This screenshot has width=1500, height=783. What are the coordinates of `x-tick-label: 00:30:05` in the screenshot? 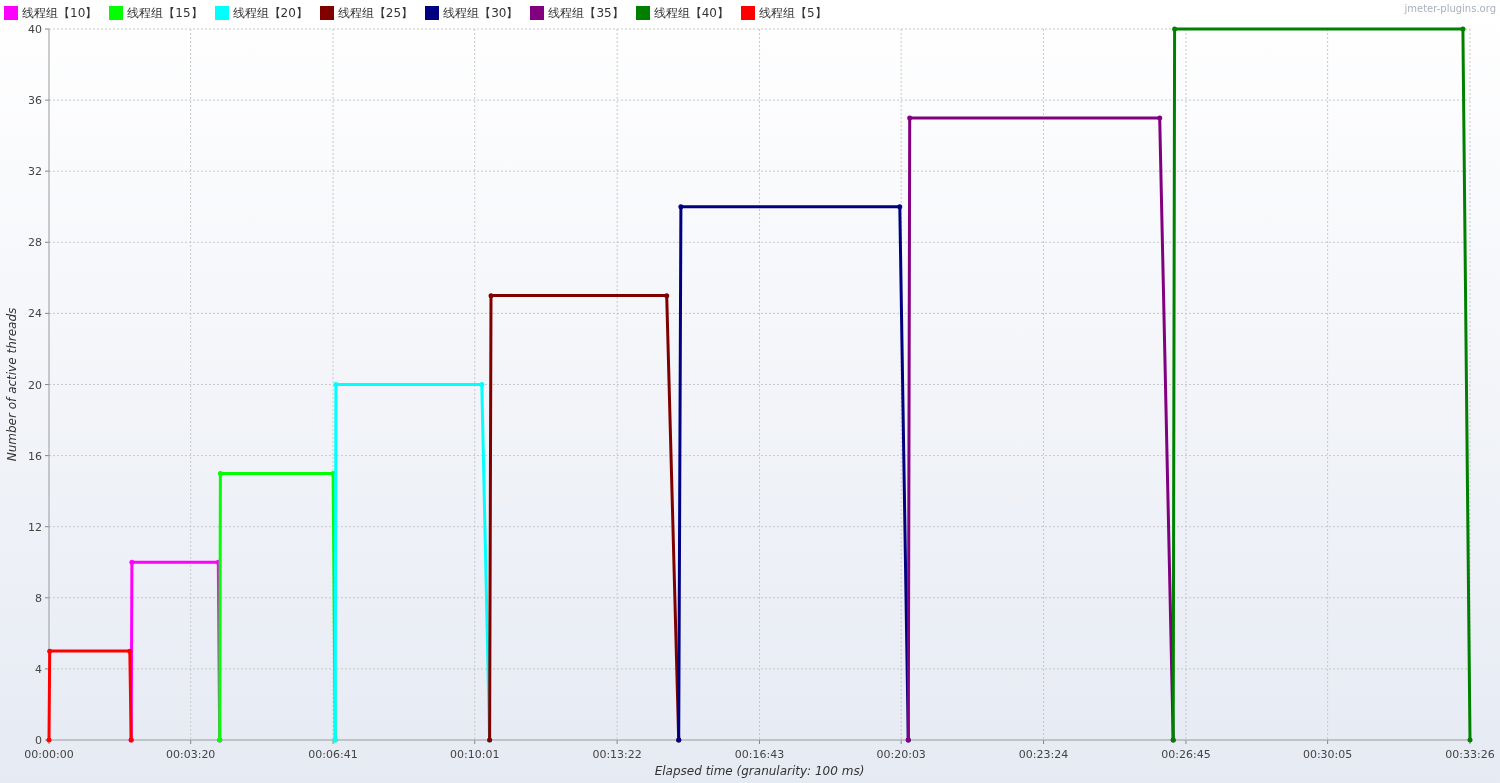 It's located at (1327, 754).